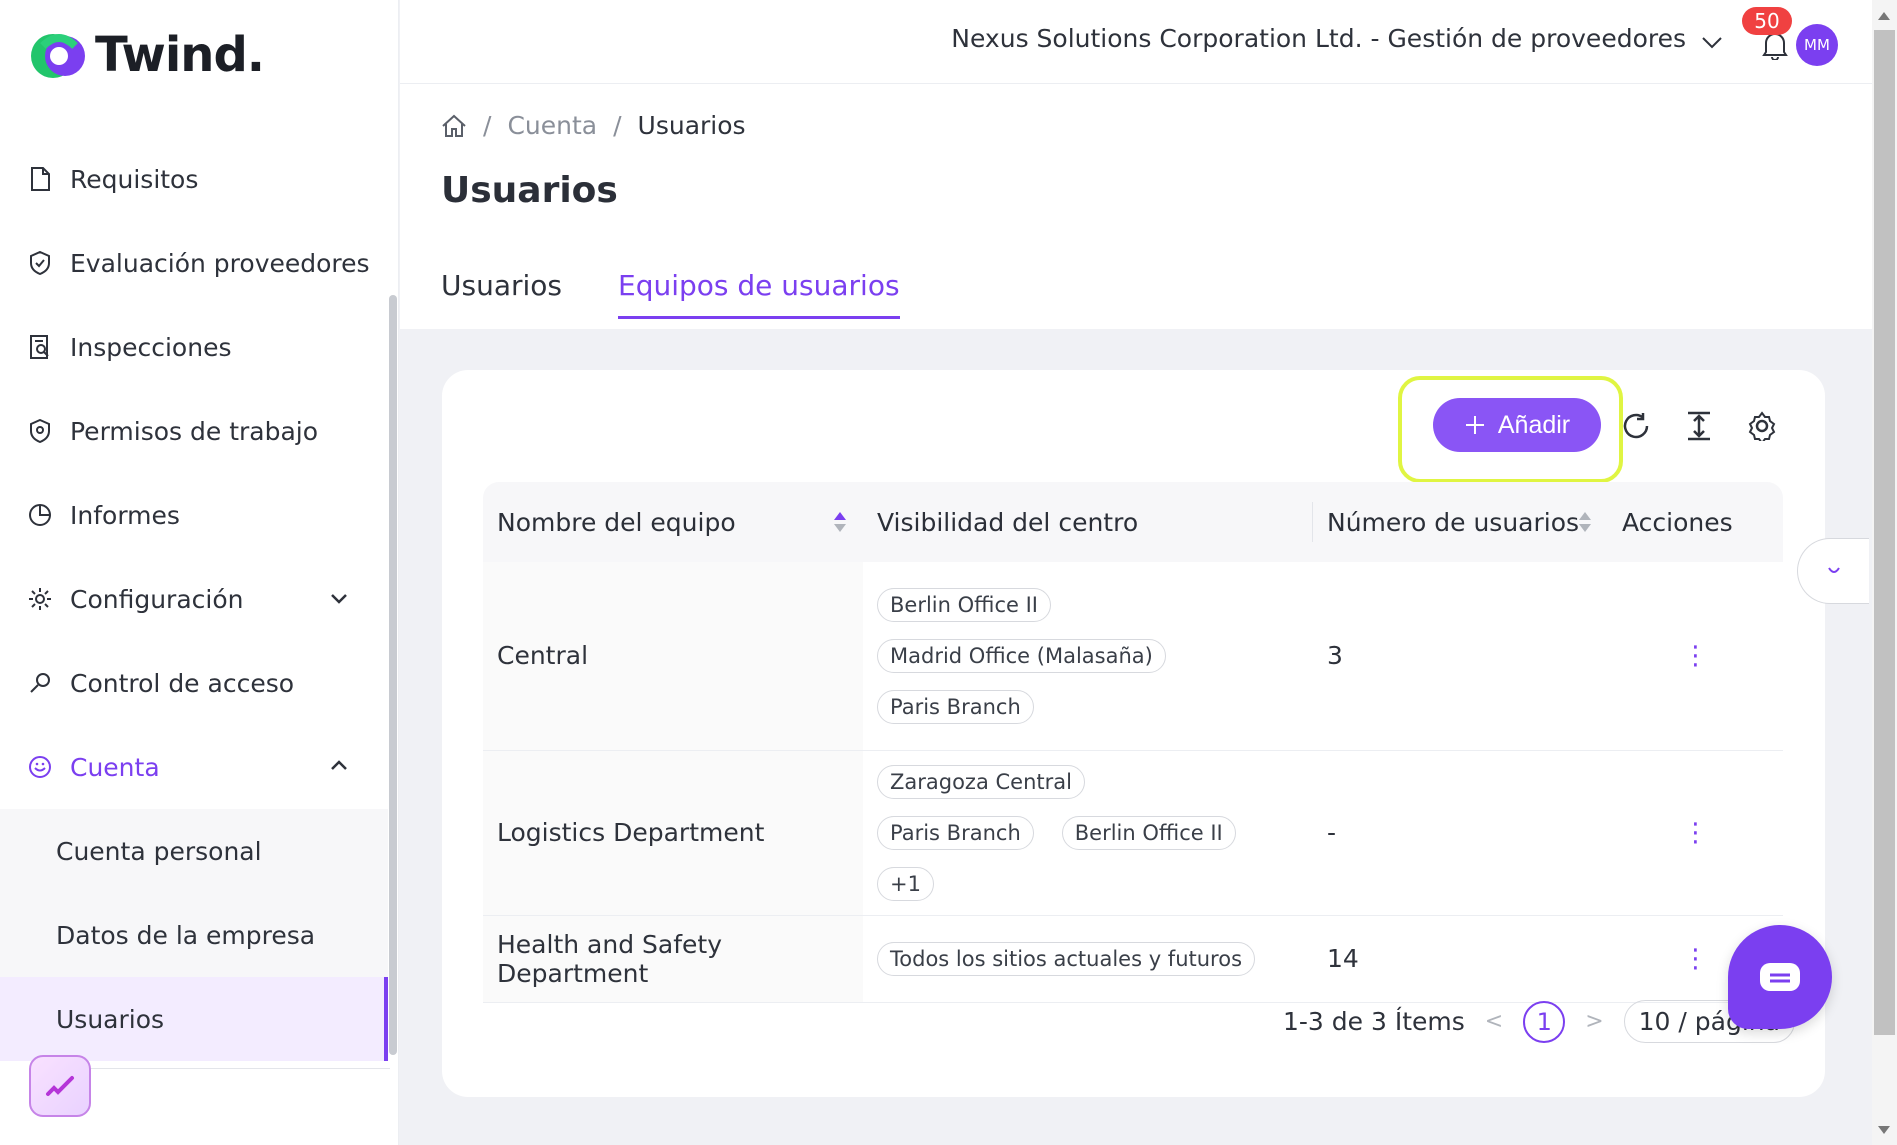 This screenshot has height=1145, width=1897. What do you see at coordinates (1884, 532) in the screenshot?
I see `page-scrollbar-thumb` at bounding box center [1884, 532].